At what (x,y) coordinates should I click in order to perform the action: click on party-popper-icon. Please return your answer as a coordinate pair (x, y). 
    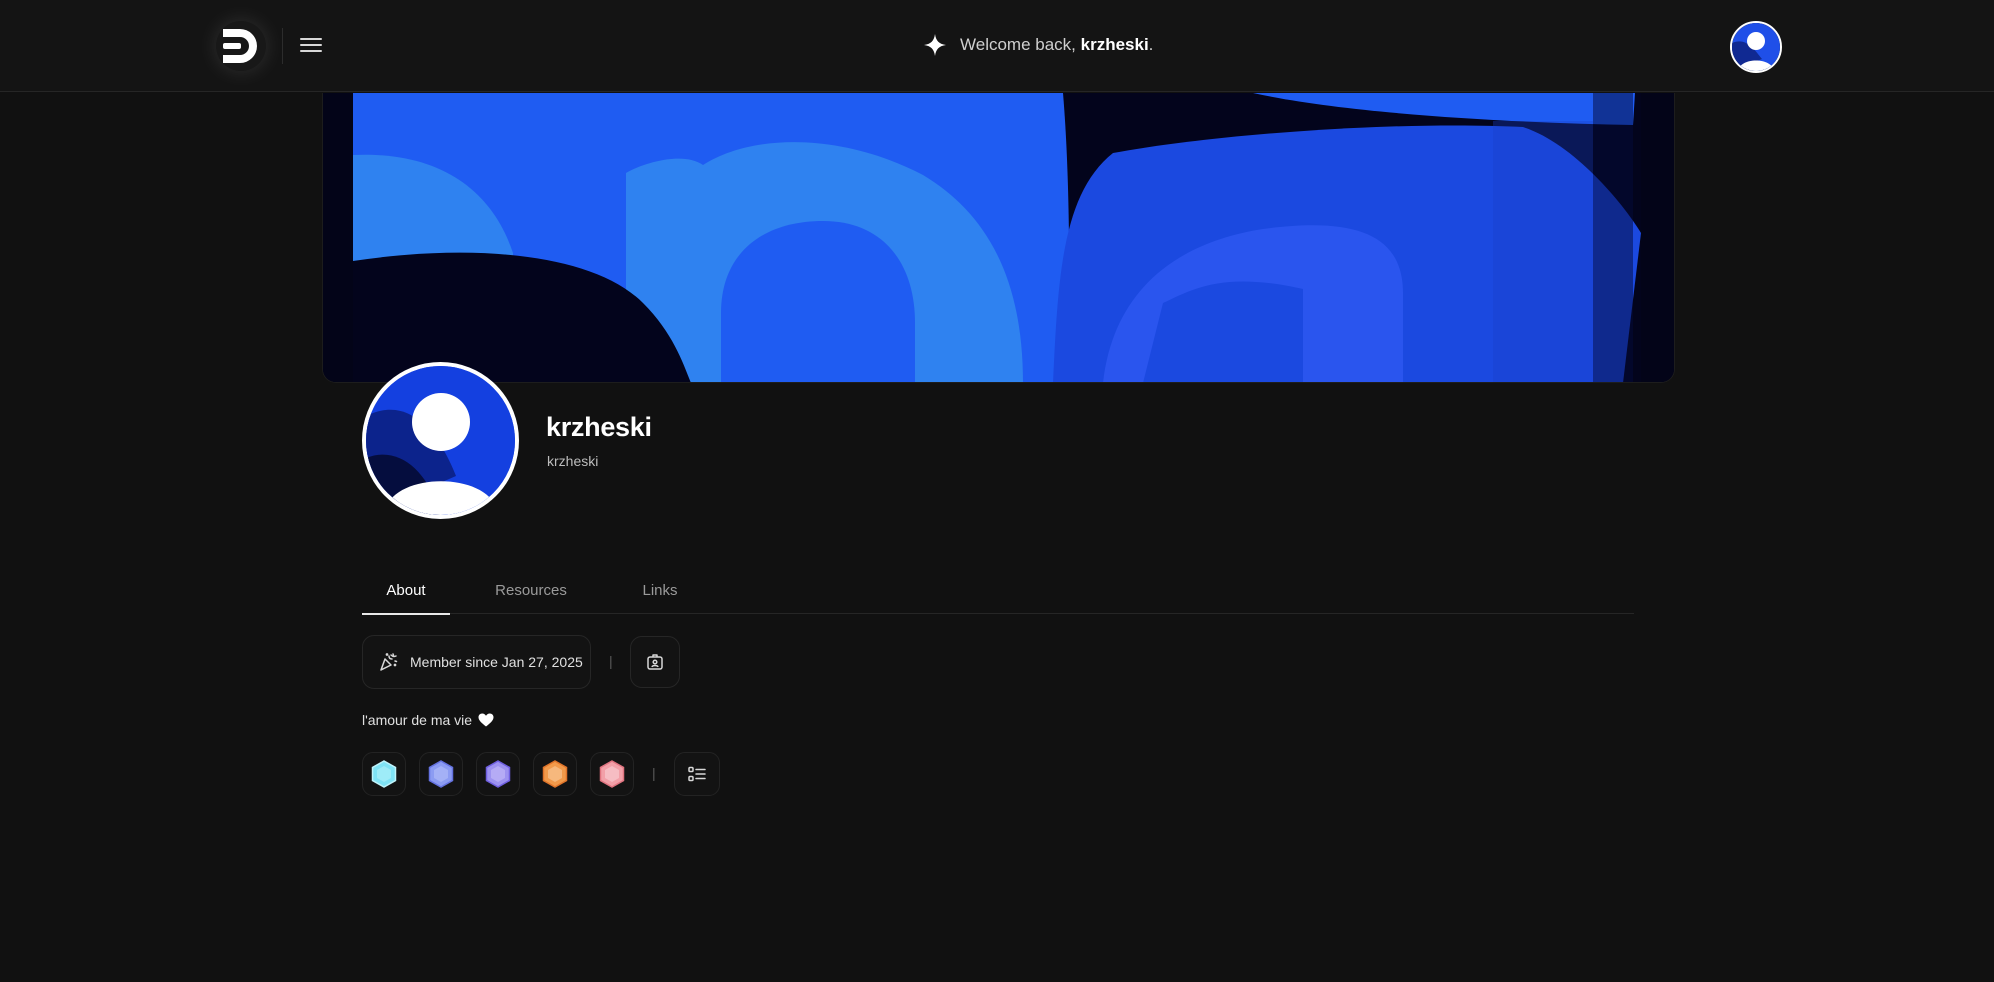
    Looking at the image, I should click on (389, 662).